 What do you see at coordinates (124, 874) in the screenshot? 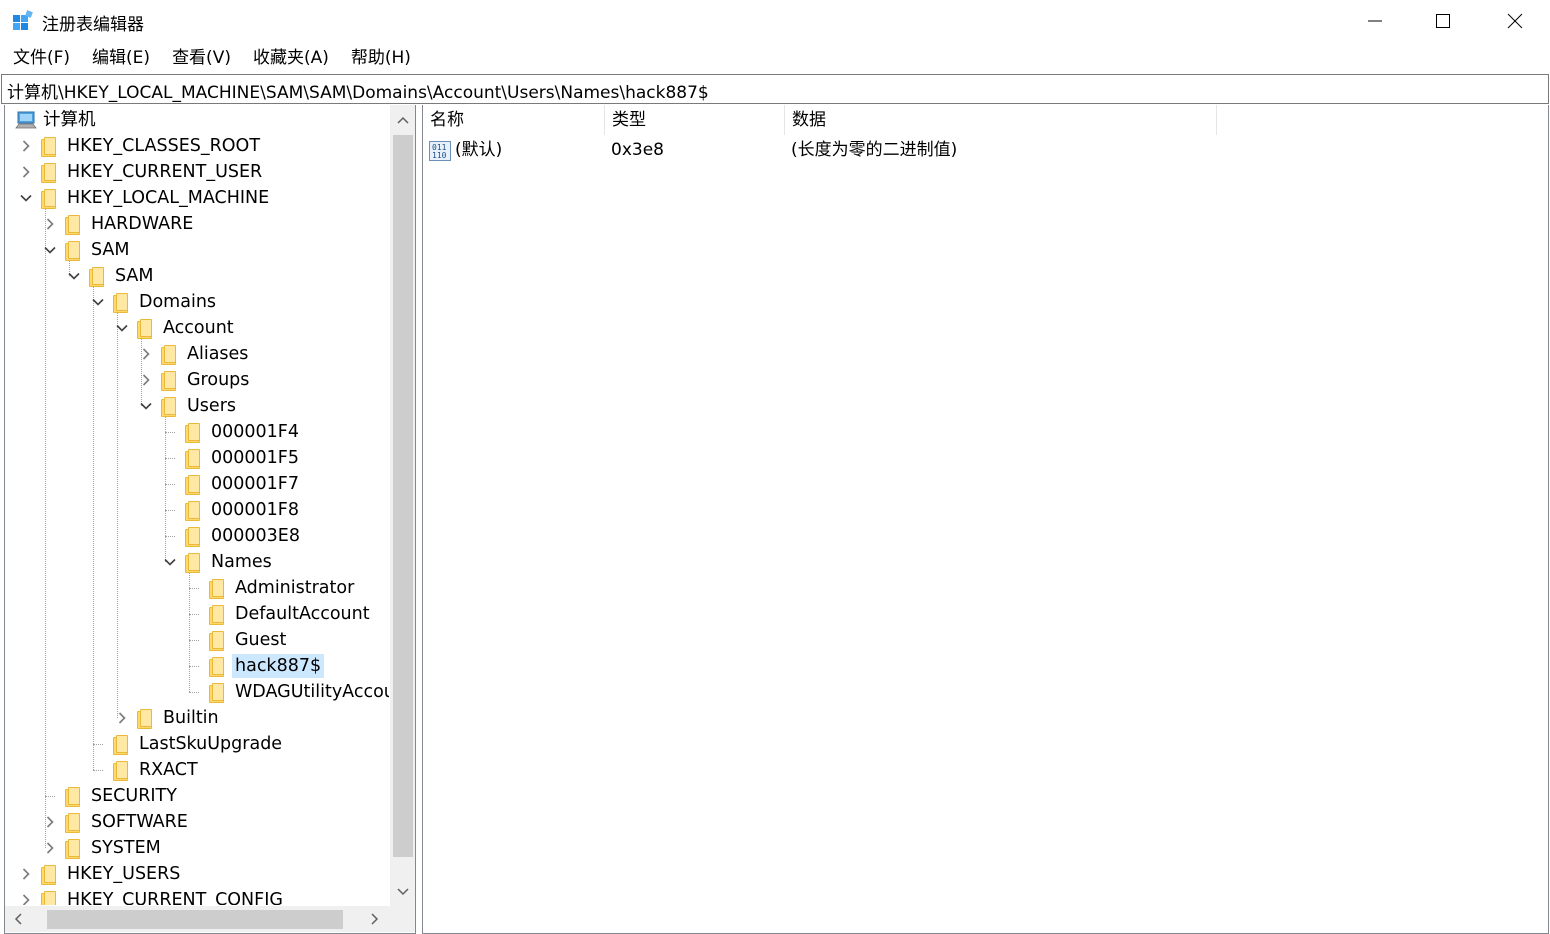
I see `tree-item-label: HKEY_USERS` at bounding box center [124, 874].